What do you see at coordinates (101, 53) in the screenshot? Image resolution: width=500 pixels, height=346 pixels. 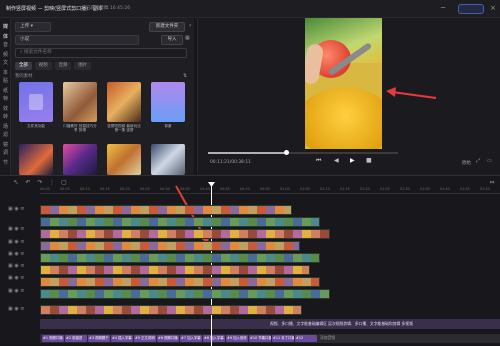 I see `search-input: ⌕ 搜索文件名称` at bounding box center [101, 53].